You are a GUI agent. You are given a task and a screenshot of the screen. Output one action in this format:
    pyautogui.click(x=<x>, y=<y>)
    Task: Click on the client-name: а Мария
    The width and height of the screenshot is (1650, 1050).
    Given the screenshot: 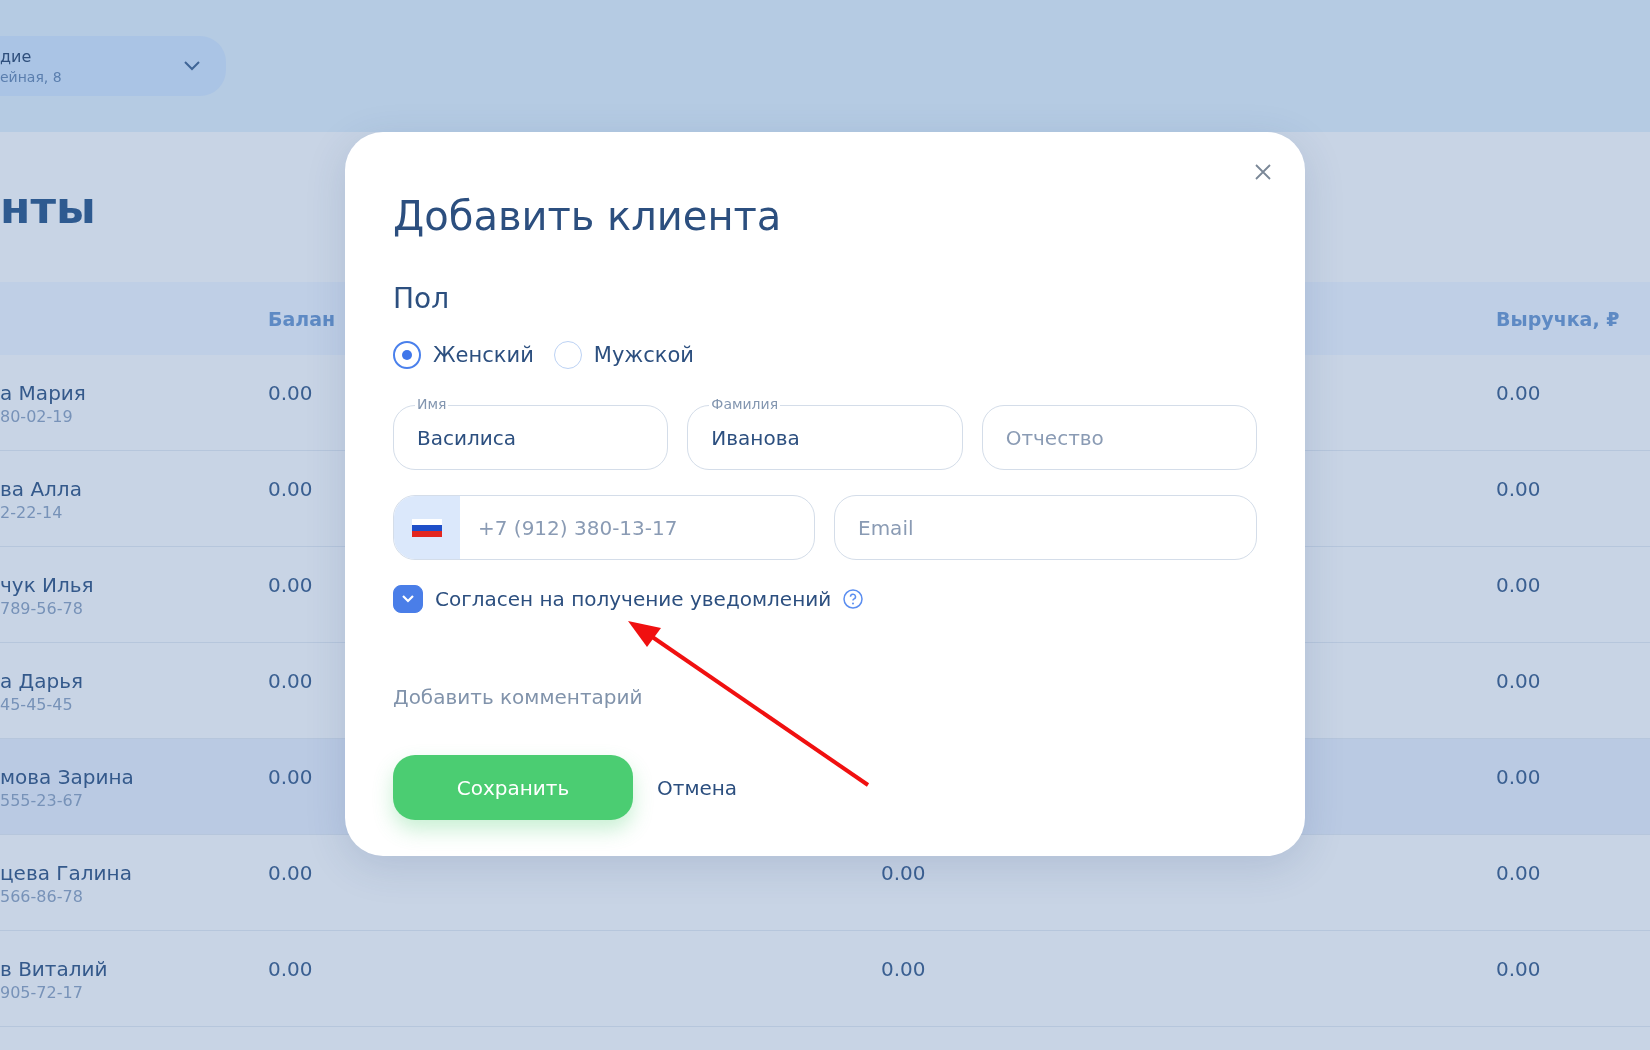 What is the action you would take?
    pyautogui.click(x=43, y=393)
    